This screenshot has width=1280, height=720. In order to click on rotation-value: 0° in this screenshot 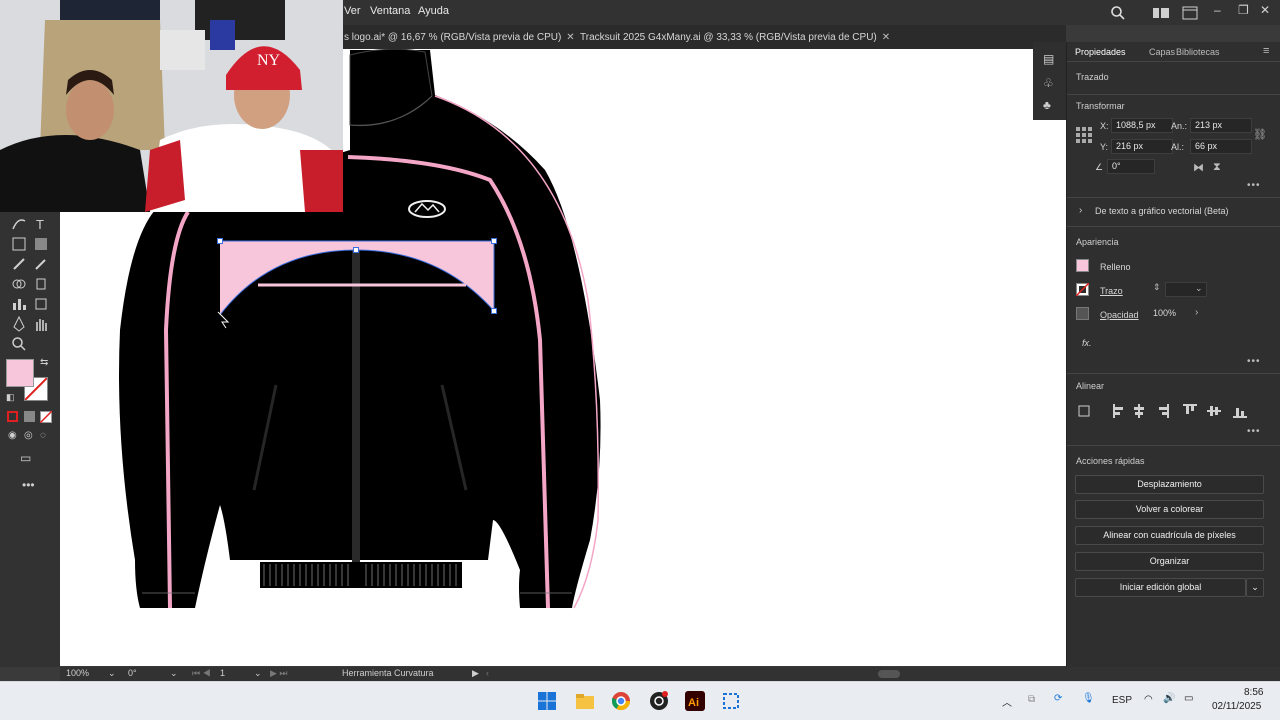, I will do `click(132, 673)`.